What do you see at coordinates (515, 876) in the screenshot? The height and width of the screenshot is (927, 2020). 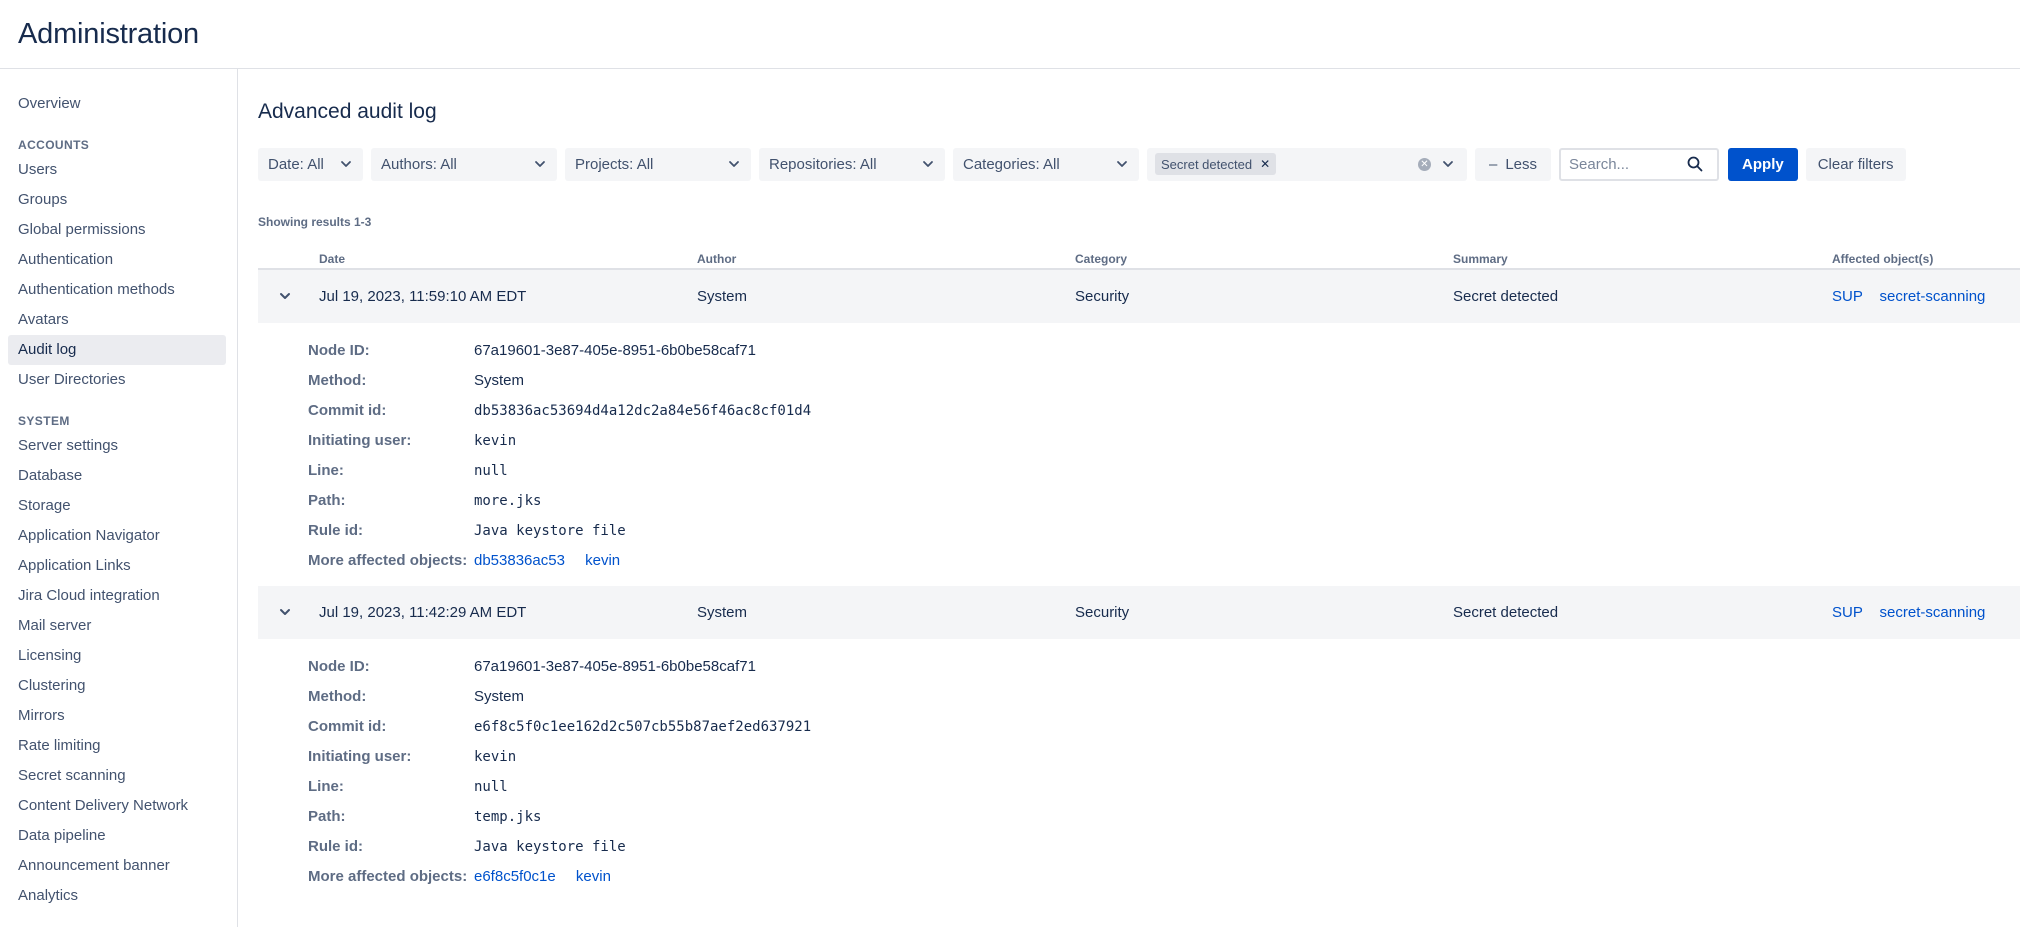 I see `more-affected-object-link: e6f8c5f0c1e` at bounding box center [515, 876].